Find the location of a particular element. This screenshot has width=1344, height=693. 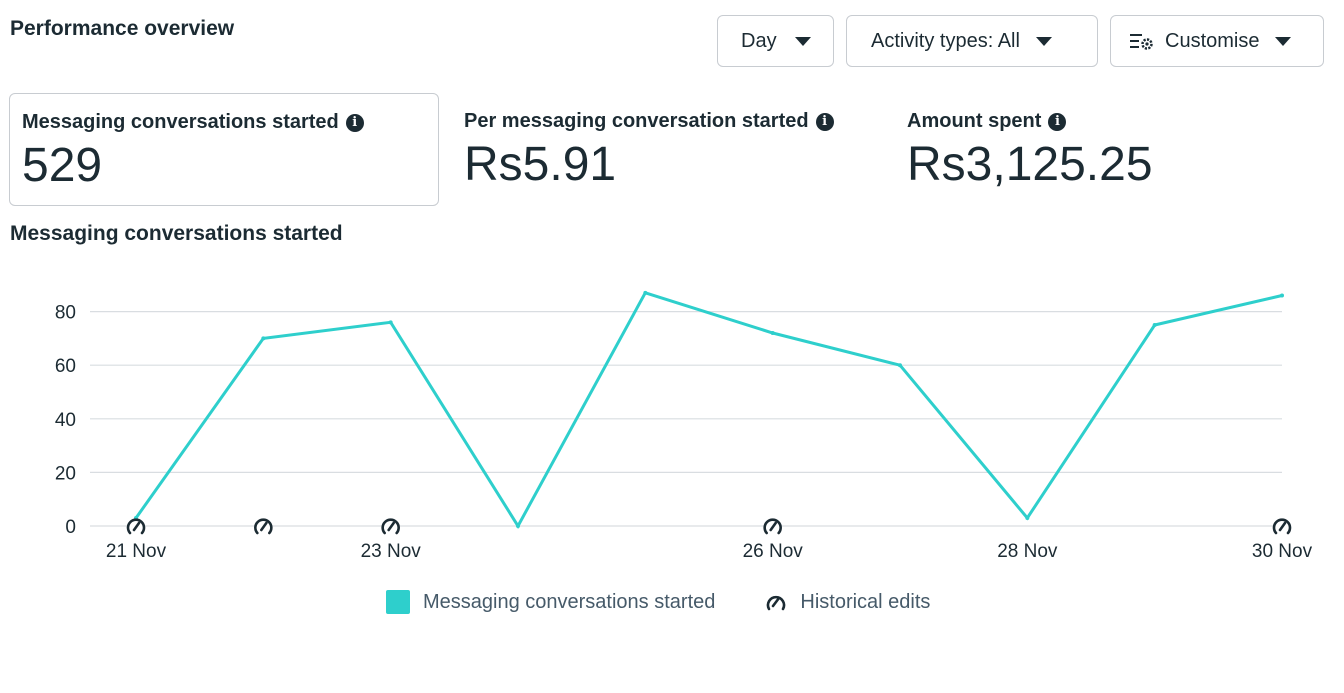

x-tick-label: 26 Nov is located at coordinates (773, 551).